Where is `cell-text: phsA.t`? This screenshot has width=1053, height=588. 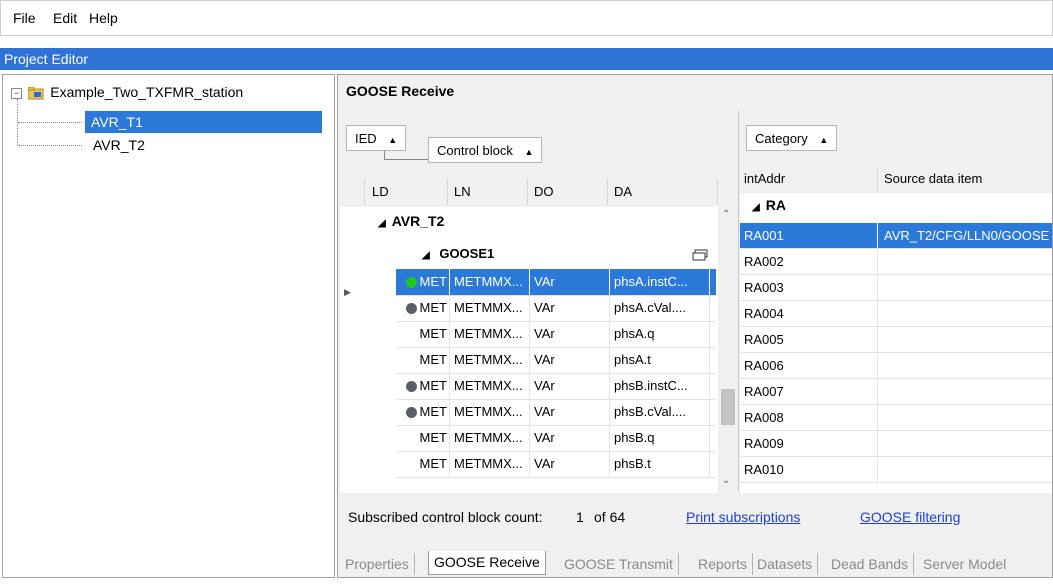
cell-text: phsA.t is located at coordinates (632, 359).